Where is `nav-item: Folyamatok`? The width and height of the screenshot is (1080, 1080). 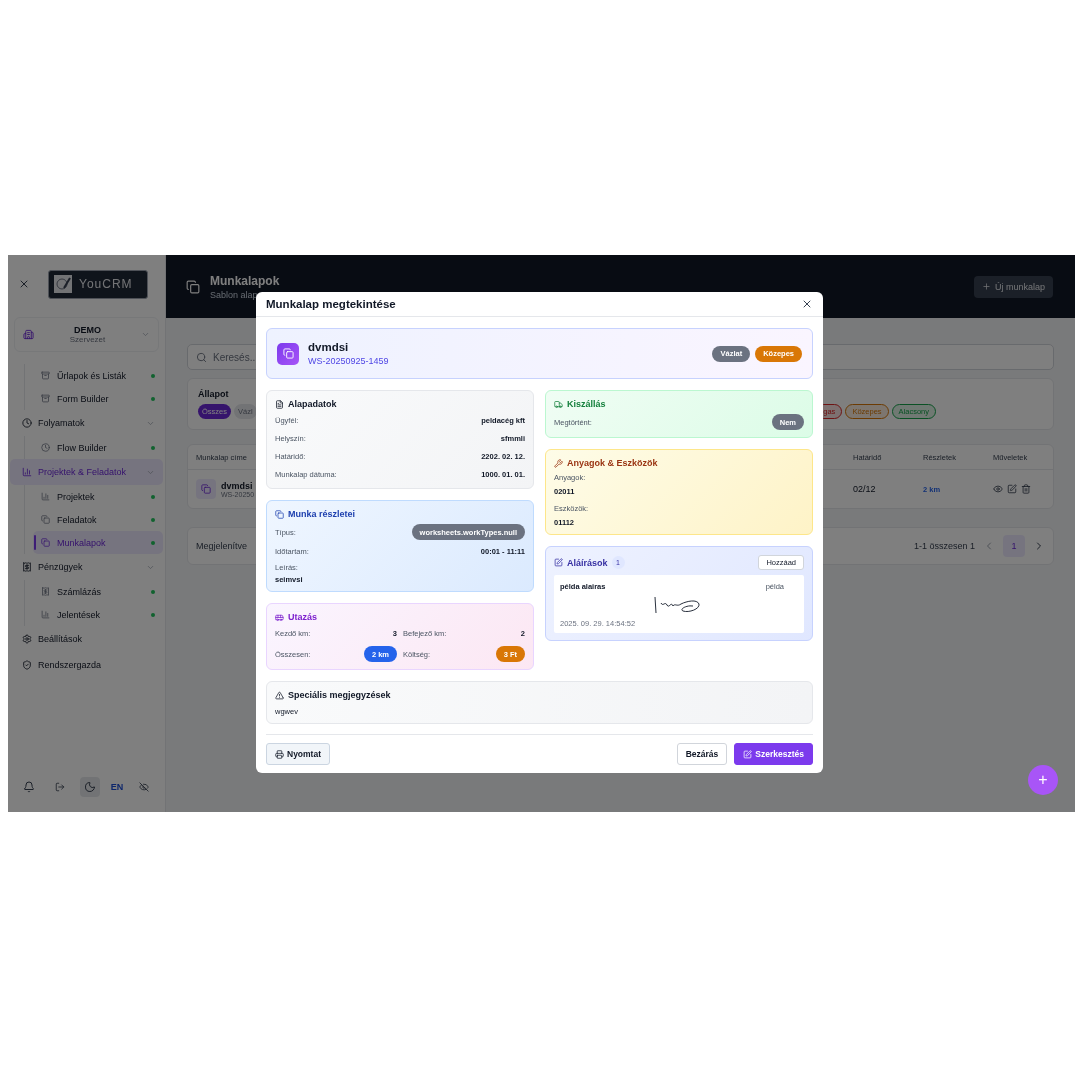 nav-item: Folyamatok is located at coordinates (86, 423).